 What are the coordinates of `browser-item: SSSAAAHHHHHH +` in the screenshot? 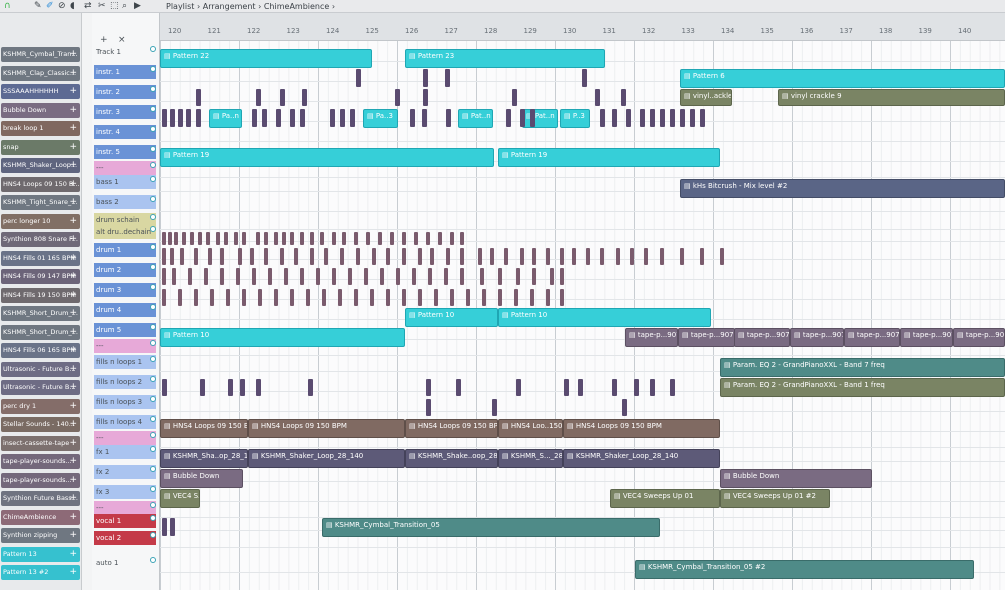 It's located at (40, 91).